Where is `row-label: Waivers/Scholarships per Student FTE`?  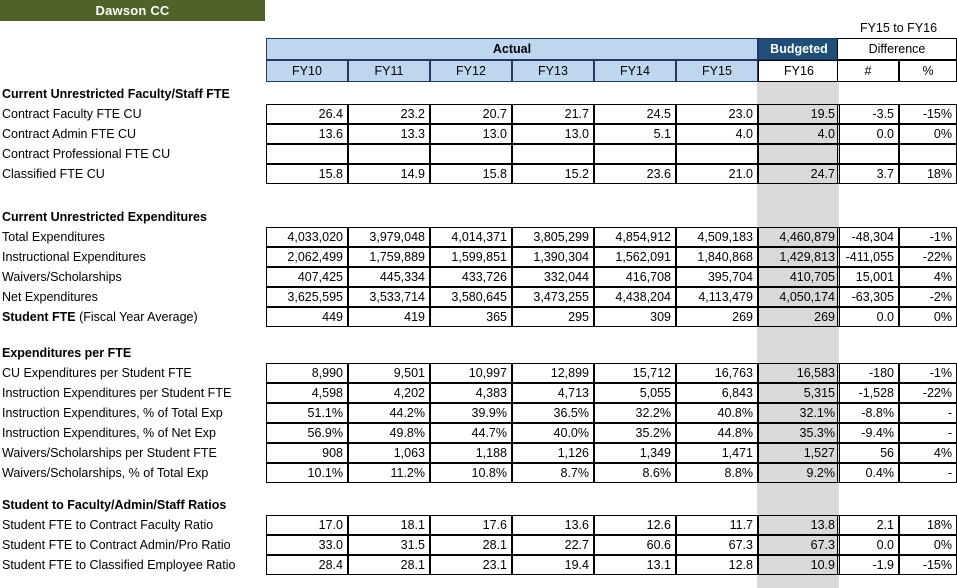 row-label: Waivers/Scholarships per Student FTE is located at coordinates (109, 453).